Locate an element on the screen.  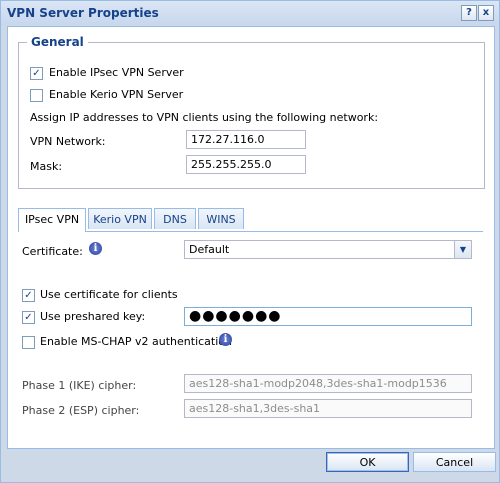
tab-dns: DNS is located at coordinates (175, 218).